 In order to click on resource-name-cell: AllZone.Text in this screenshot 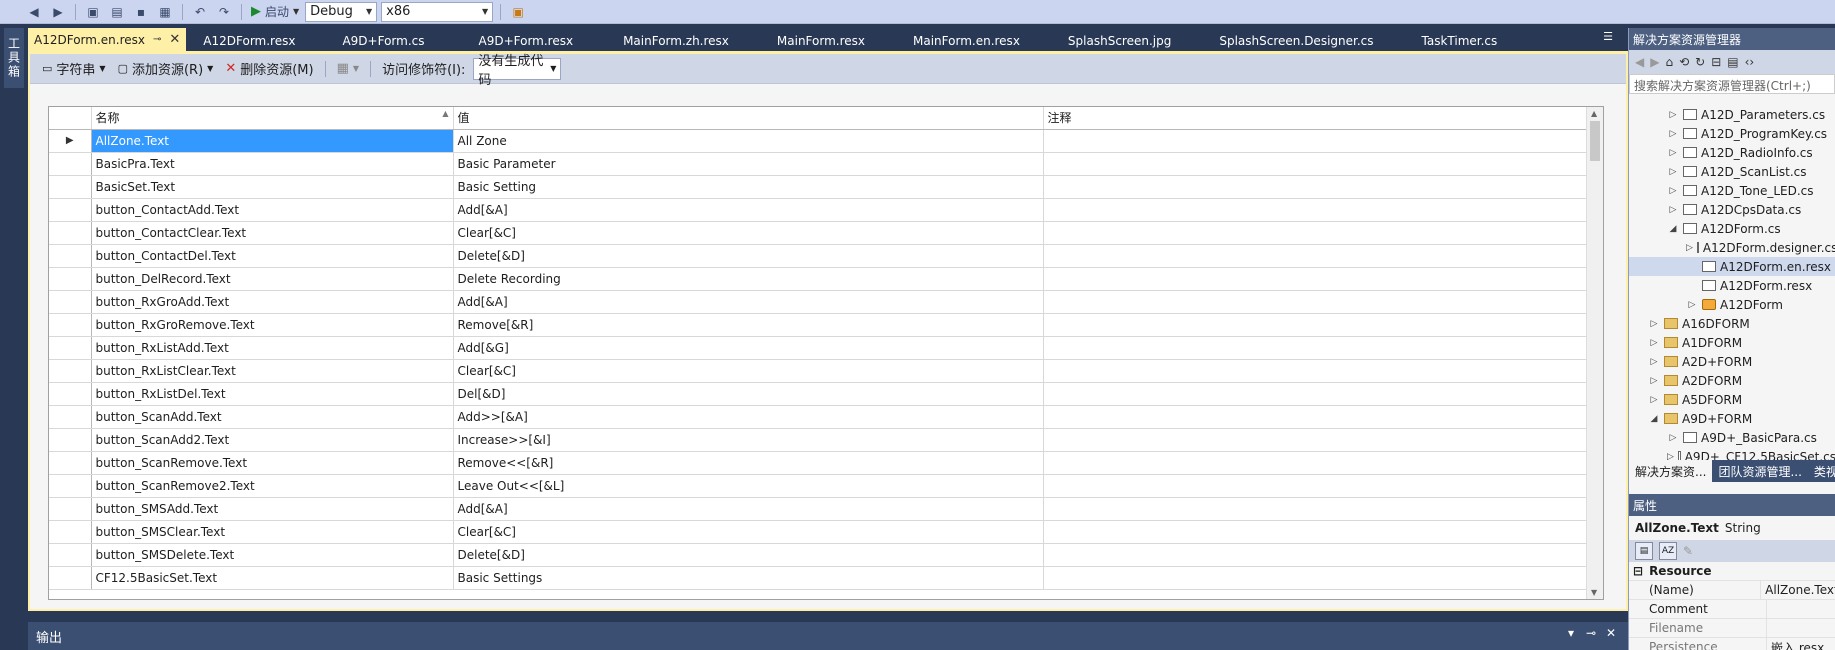, I will do `click(272, 141)`.